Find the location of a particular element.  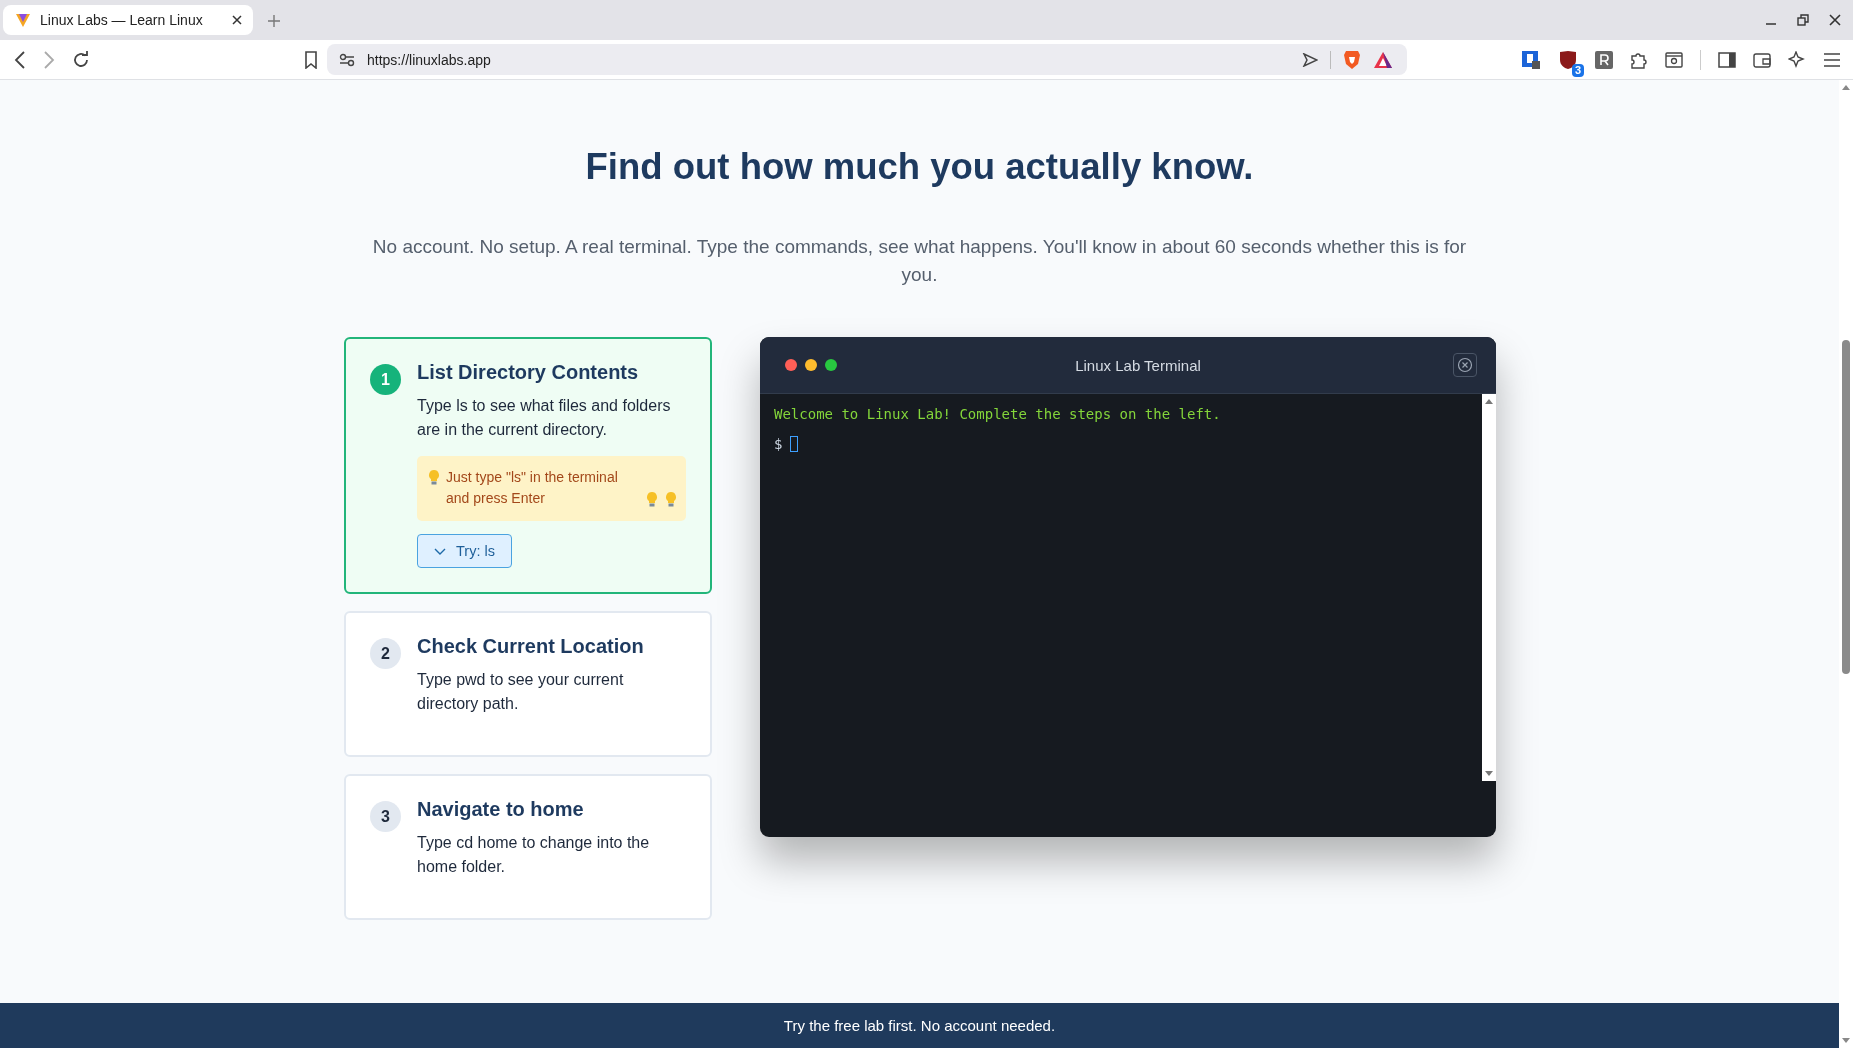

close-button is located at coordinates (1465, 365).